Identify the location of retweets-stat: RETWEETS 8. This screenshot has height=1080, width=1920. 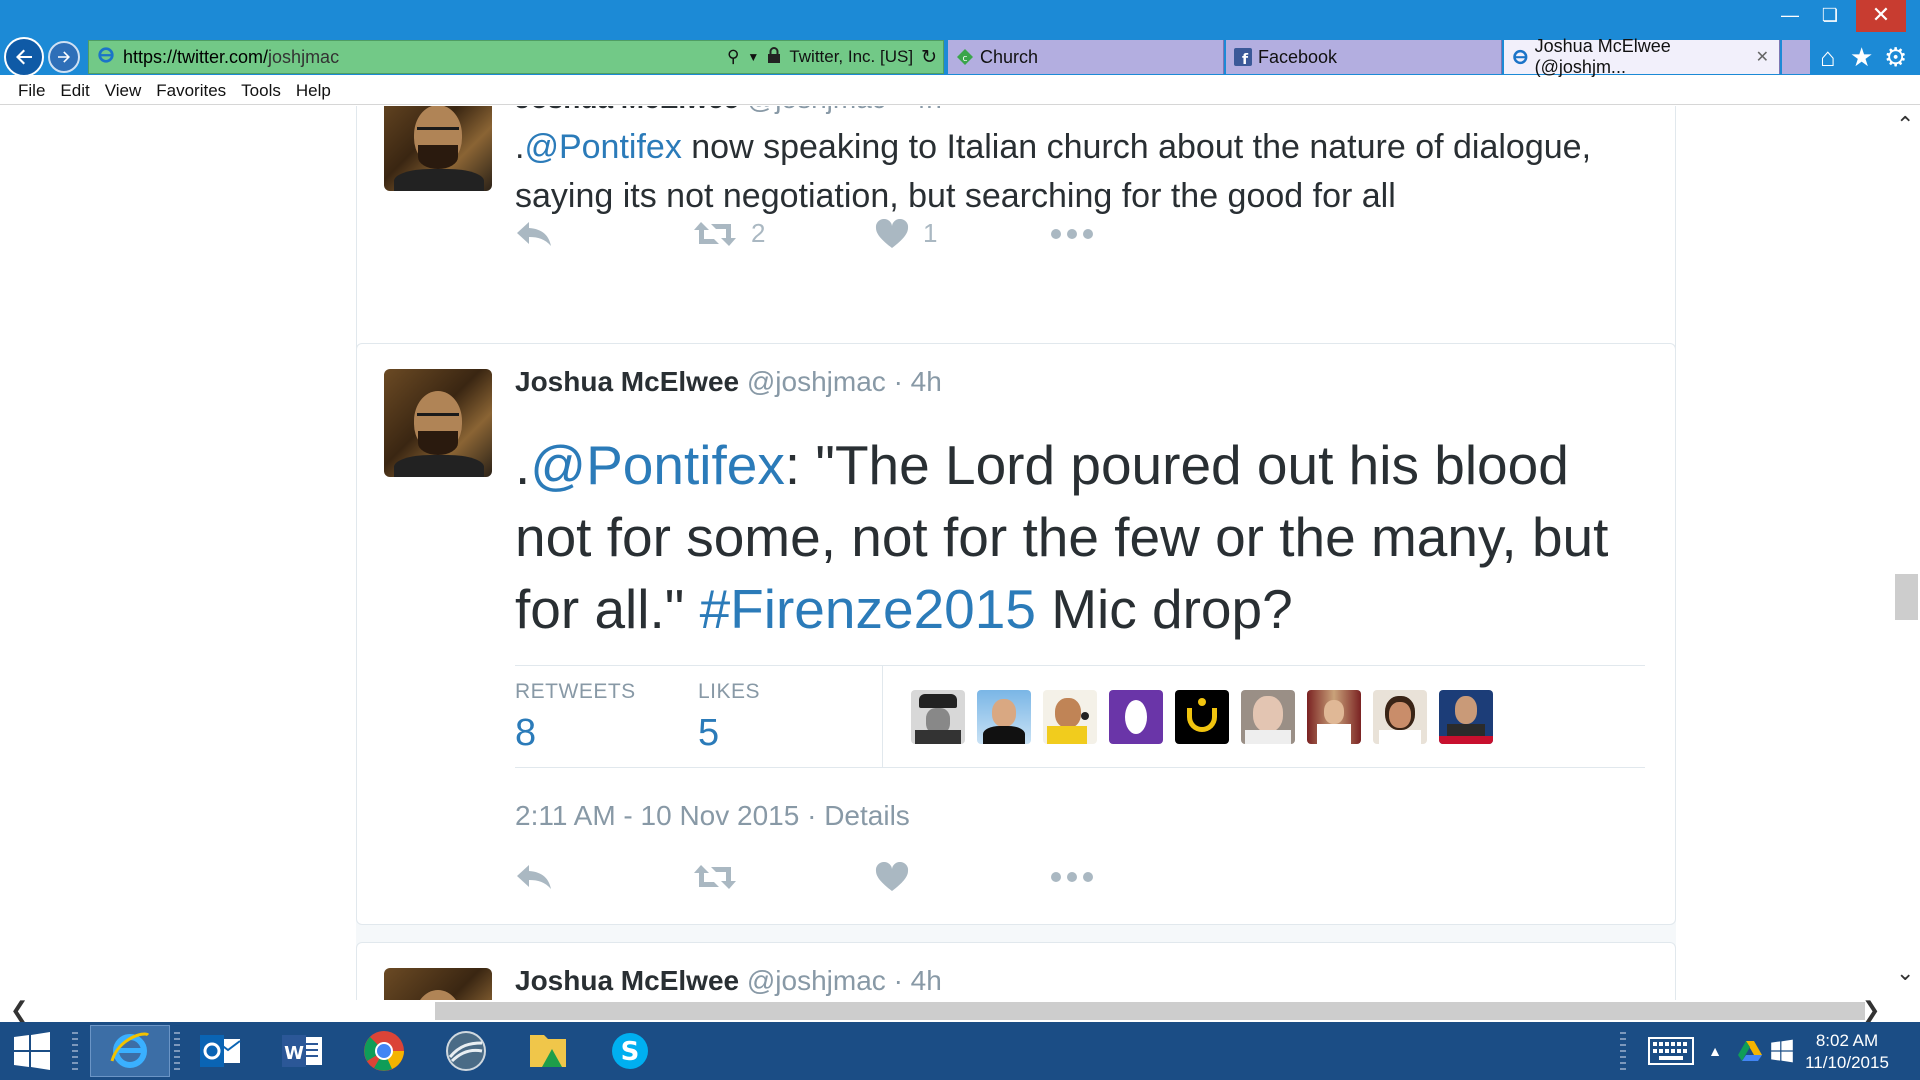
(575, 717).